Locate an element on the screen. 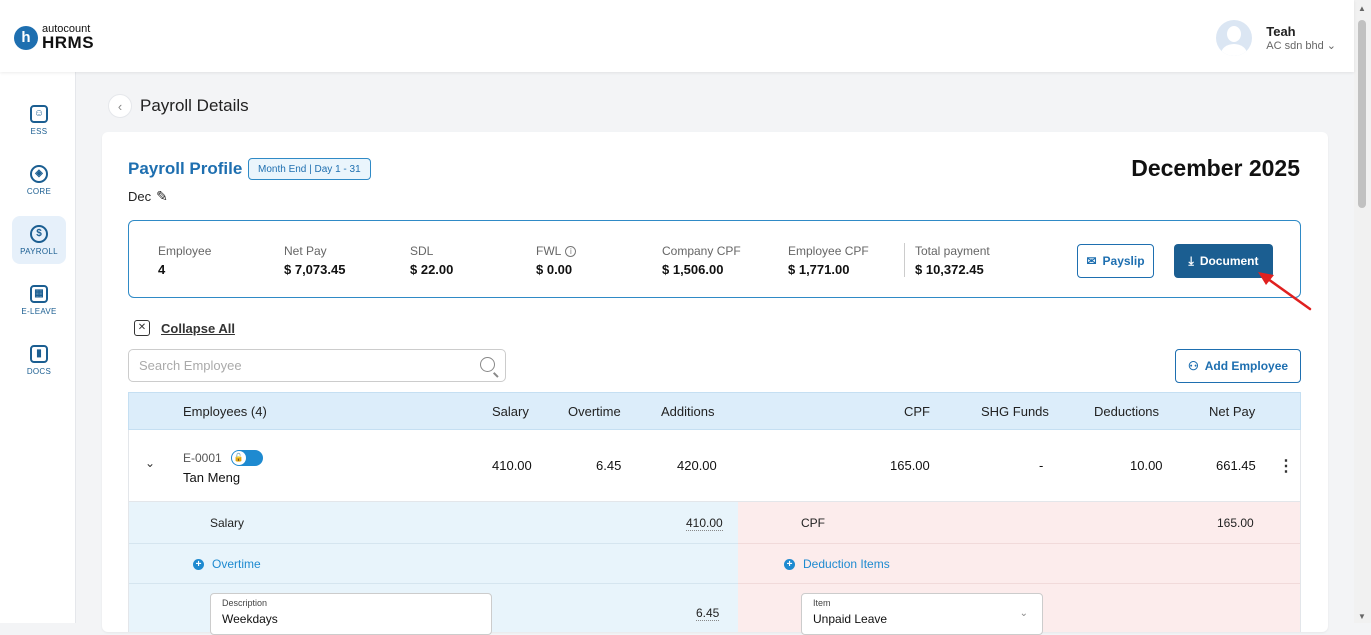 The image size is (1371, 635). stat-value: $ 22.00 is located at coordinates (432, 269).